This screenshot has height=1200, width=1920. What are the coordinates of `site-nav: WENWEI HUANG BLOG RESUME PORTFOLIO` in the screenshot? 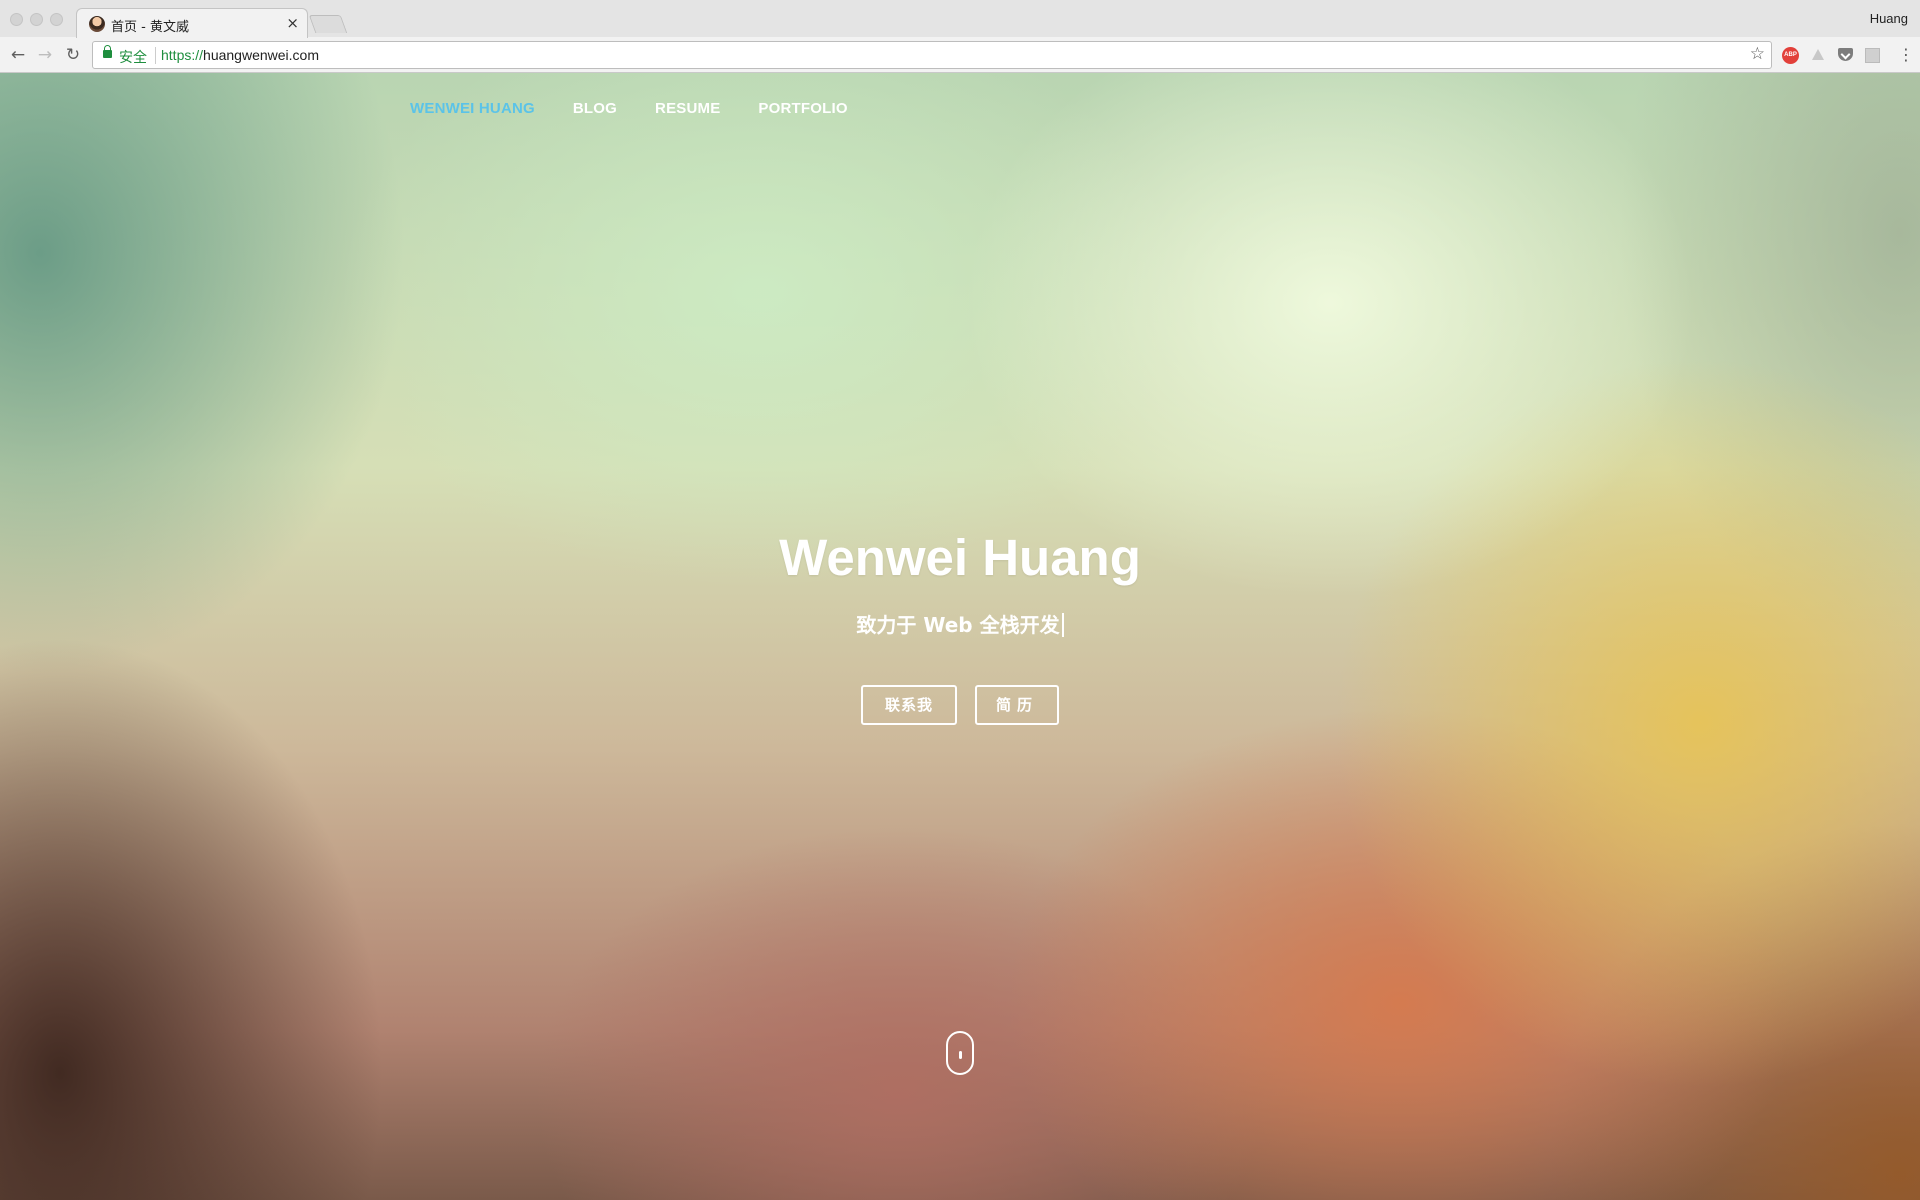 It's located at (629, 108).